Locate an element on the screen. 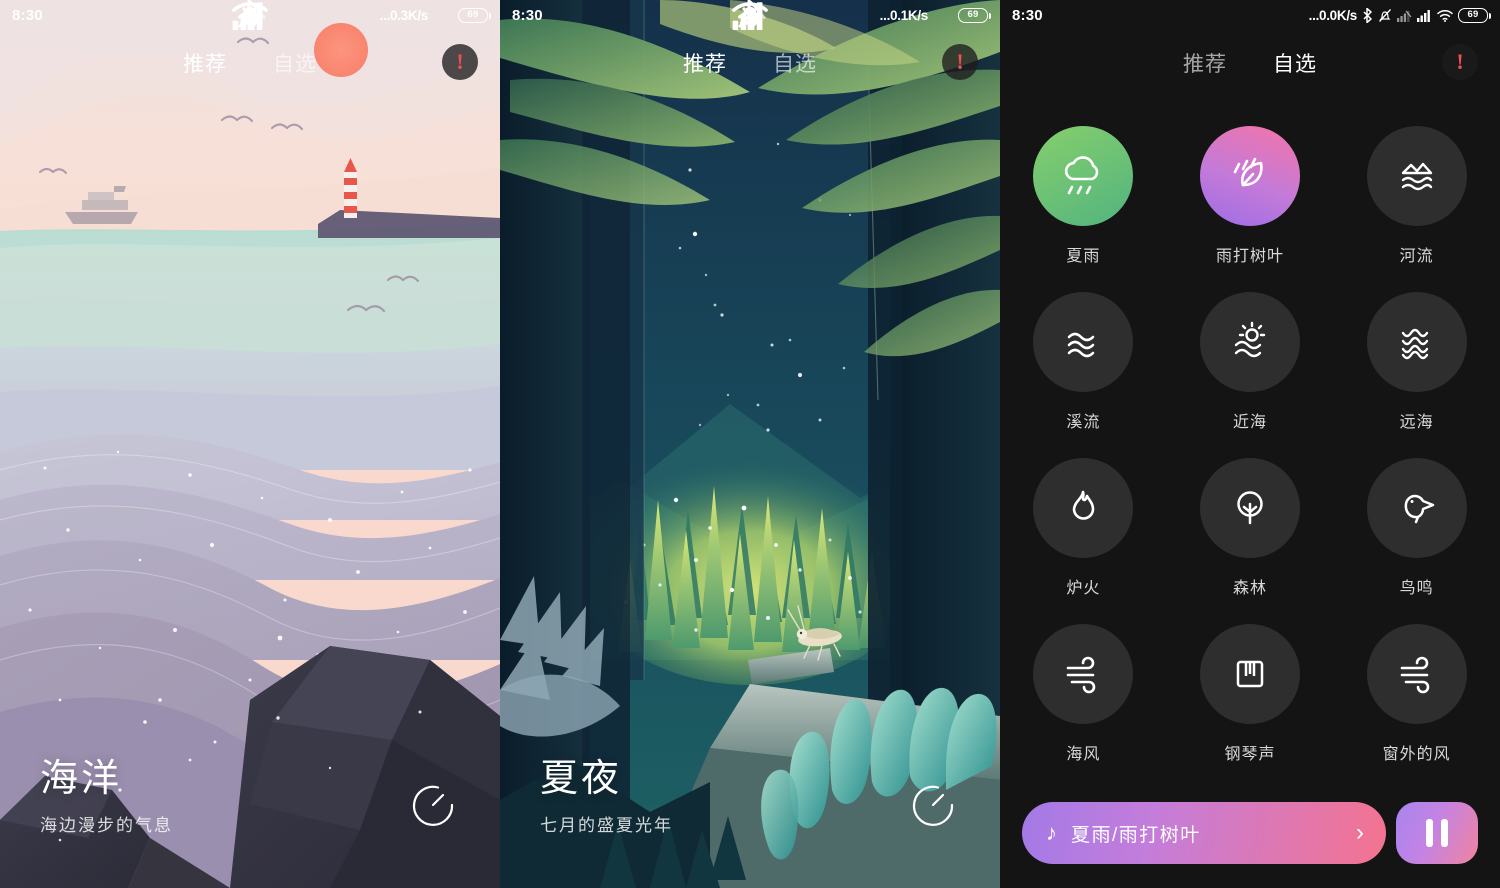  scene-title: 海洋 is located at coordinates (81, 779).